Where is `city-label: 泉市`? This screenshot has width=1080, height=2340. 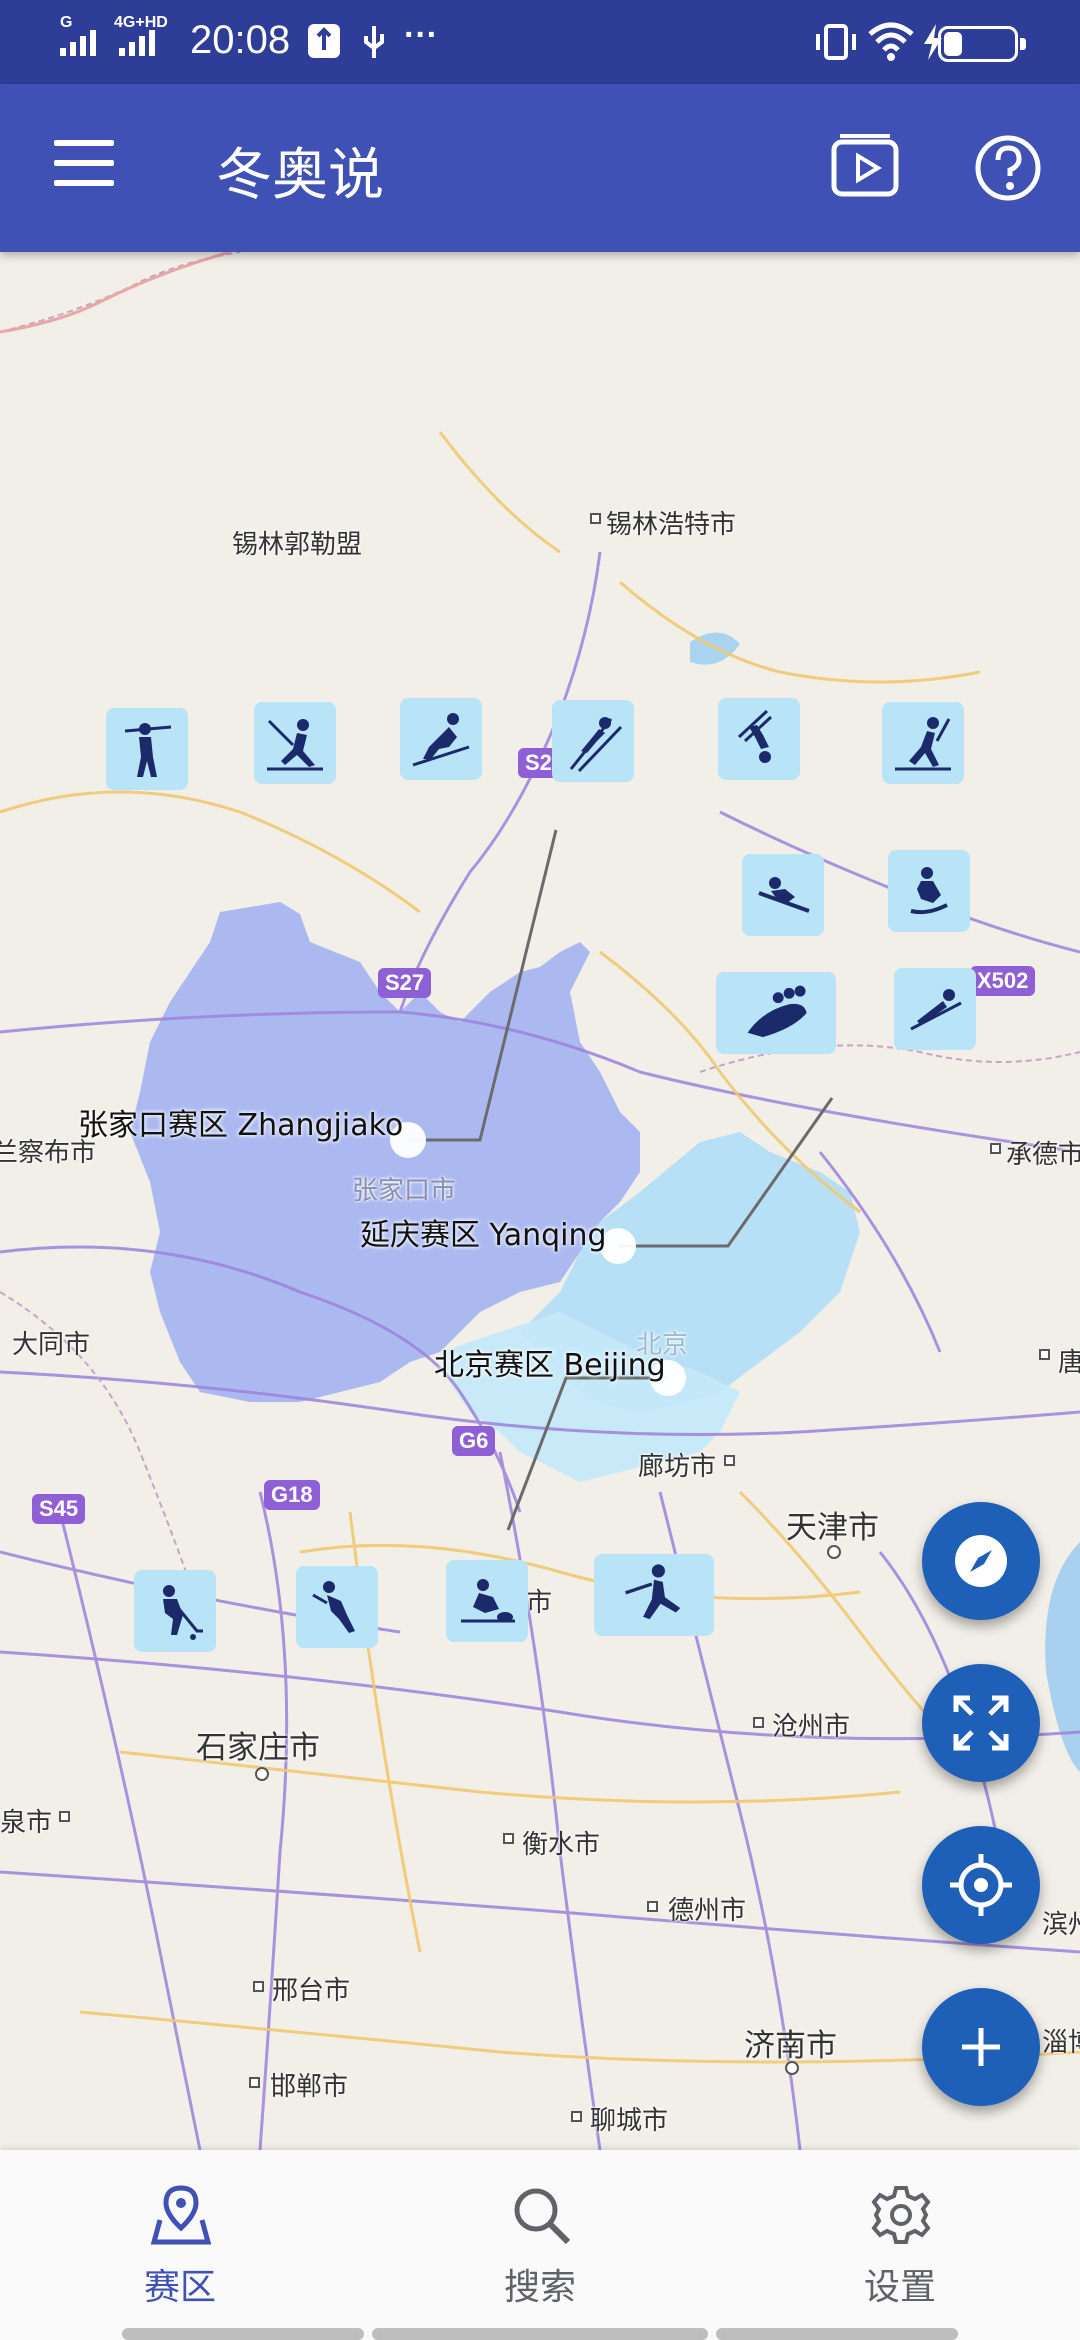
city-label: 泉市 is located at coordinates (26, 1823).